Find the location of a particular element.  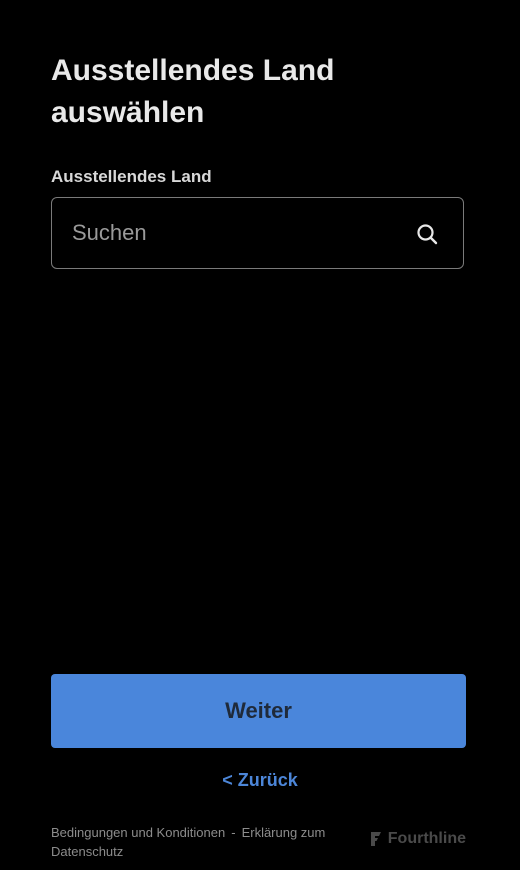

country-field-label: Ausstellendes Land is located at coordinates (131, 176).